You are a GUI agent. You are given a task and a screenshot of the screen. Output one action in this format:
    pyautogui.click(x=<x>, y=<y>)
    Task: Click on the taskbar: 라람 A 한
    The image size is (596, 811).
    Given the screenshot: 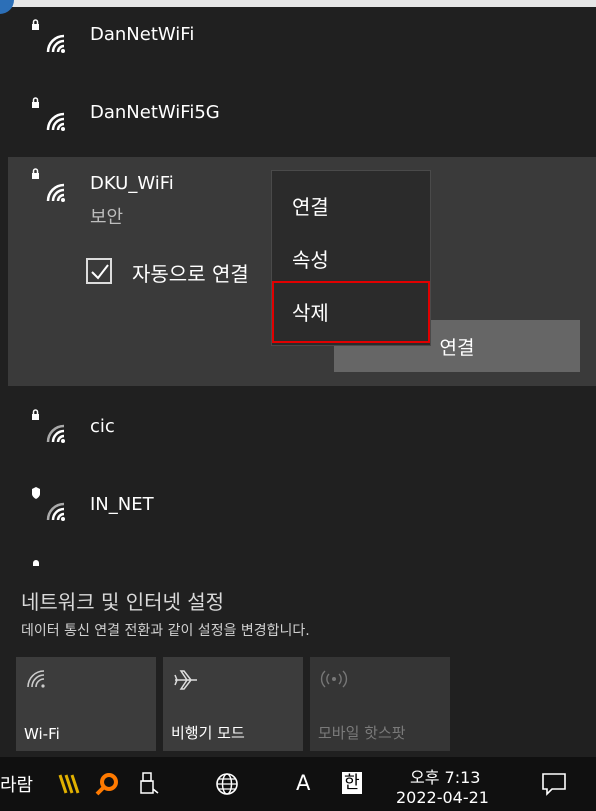 What is the action you would take?
    pyautogui.click(x=298, y=784)
    